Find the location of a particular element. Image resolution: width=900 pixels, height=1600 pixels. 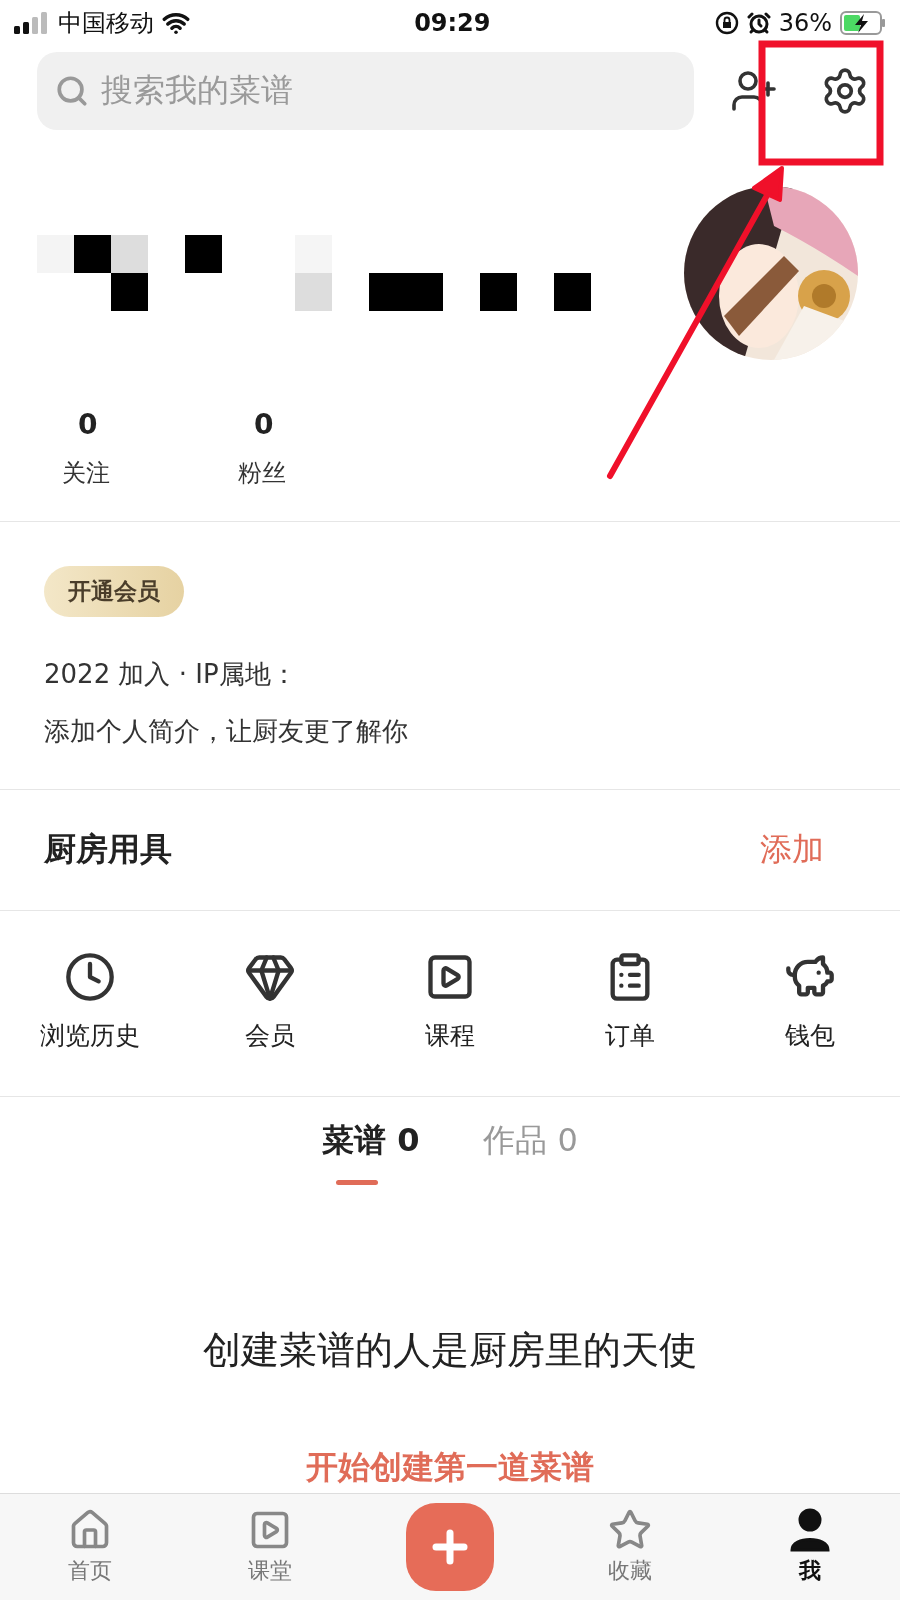

rotation-lock-icon is located at coordinates (726, 23).